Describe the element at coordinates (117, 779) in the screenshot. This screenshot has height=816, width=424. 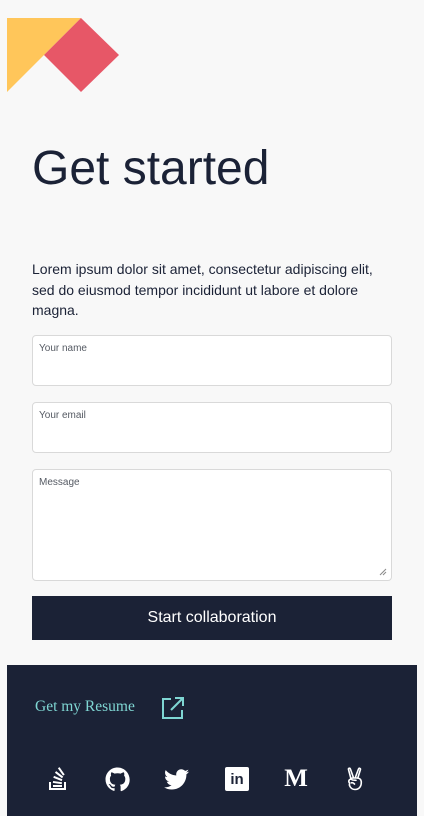
I see `github-icon` at that location.